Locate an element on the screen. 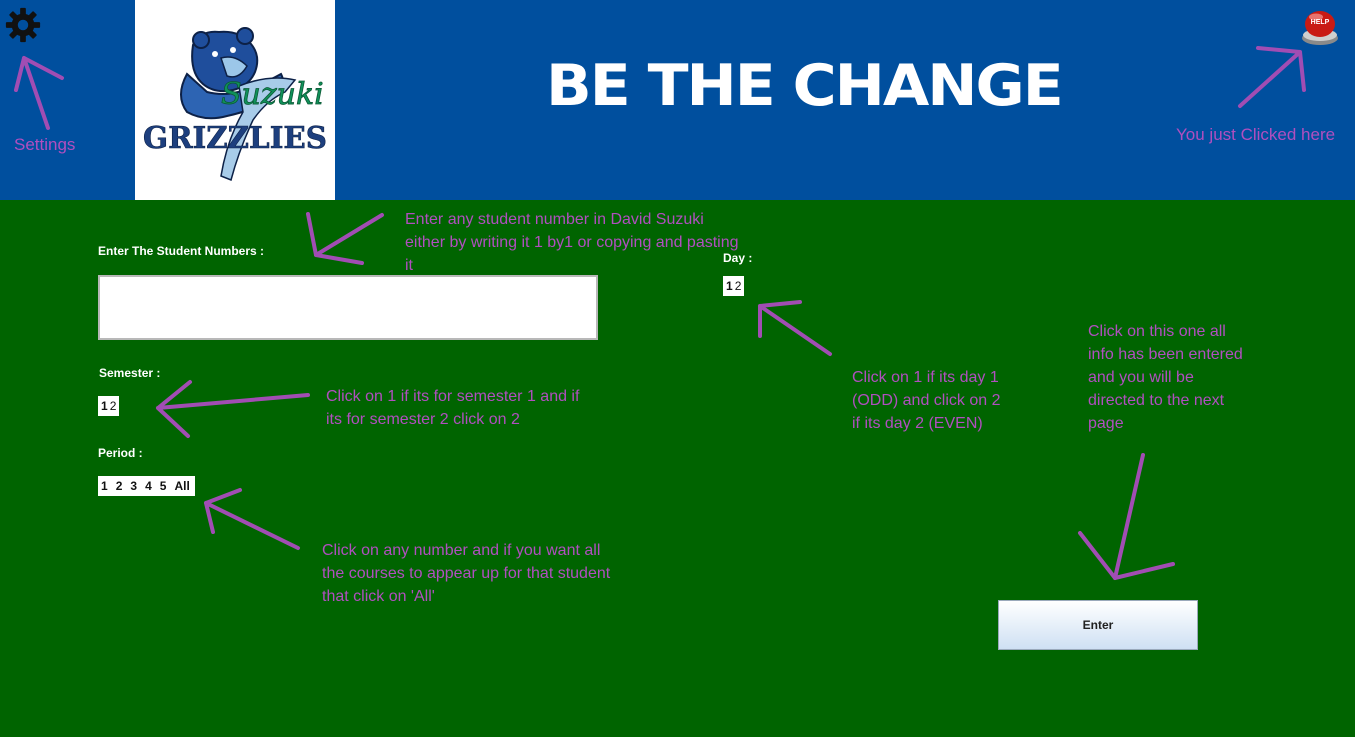 The image size is (1355, 737). day-selector: 1 2 is located at coordinates (734, 286).